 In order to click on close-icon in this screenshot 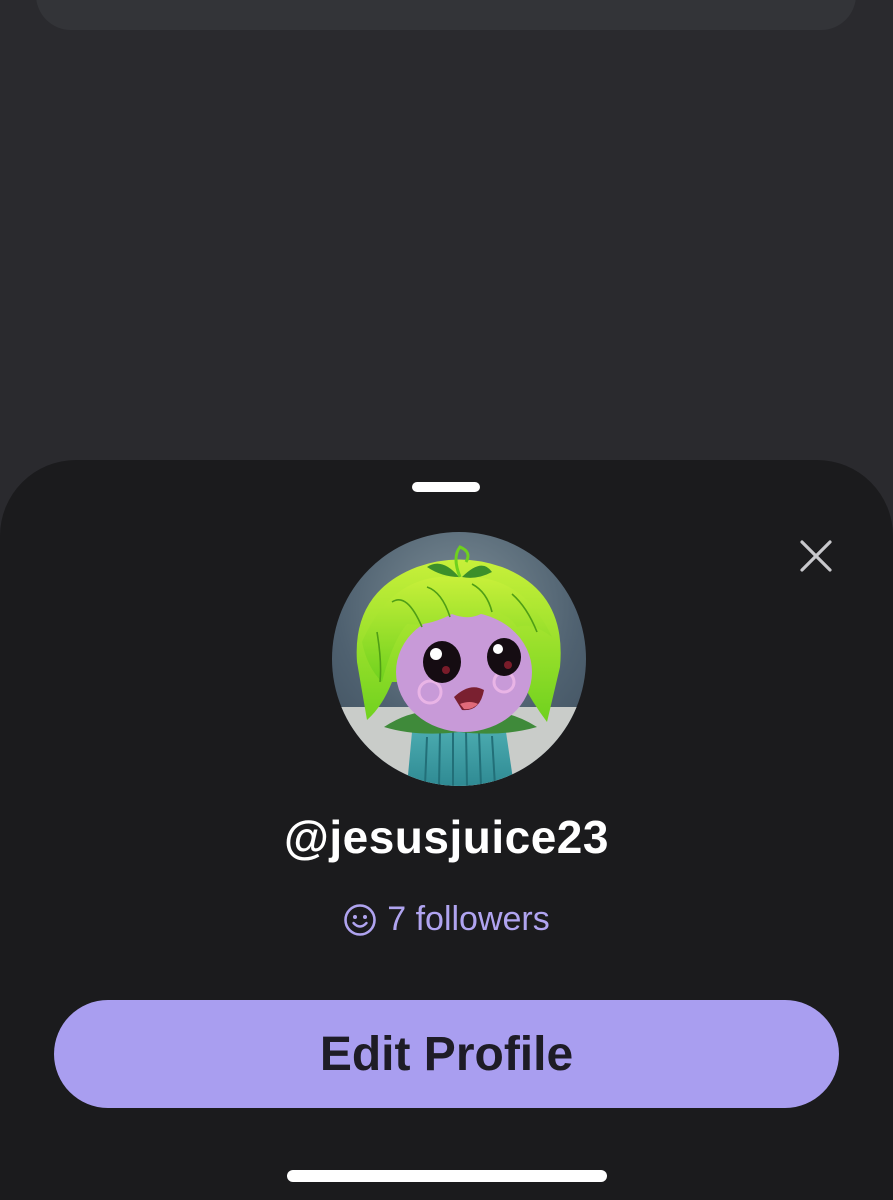, I will do `click(816, 556)`.